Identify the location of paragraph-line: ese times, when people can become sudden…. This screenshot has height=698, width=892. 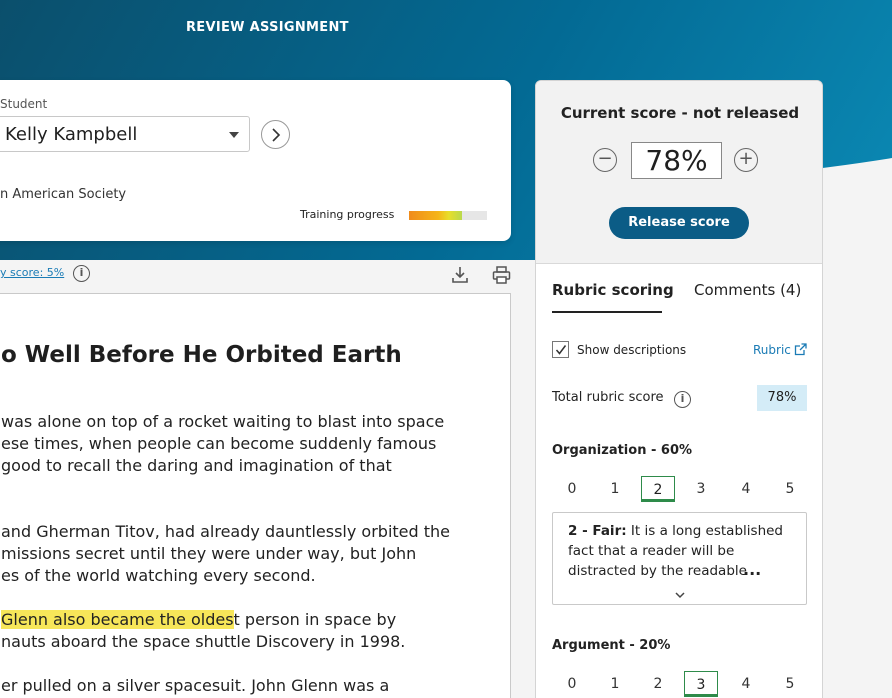
(219, 443).